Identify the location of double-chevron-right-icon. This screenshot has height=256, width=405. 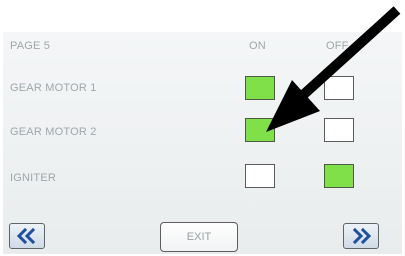
(361, 236).